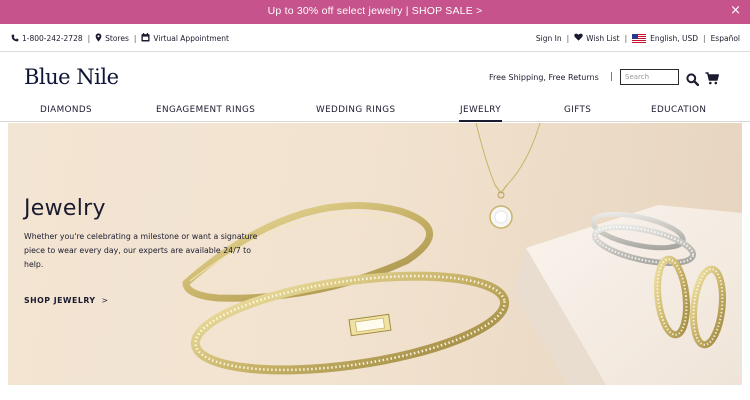 The width and height of the screenshot is (750, 400). I want to click on free-shipping-text: Free Shipping, Free Returns, so click(544, 77).